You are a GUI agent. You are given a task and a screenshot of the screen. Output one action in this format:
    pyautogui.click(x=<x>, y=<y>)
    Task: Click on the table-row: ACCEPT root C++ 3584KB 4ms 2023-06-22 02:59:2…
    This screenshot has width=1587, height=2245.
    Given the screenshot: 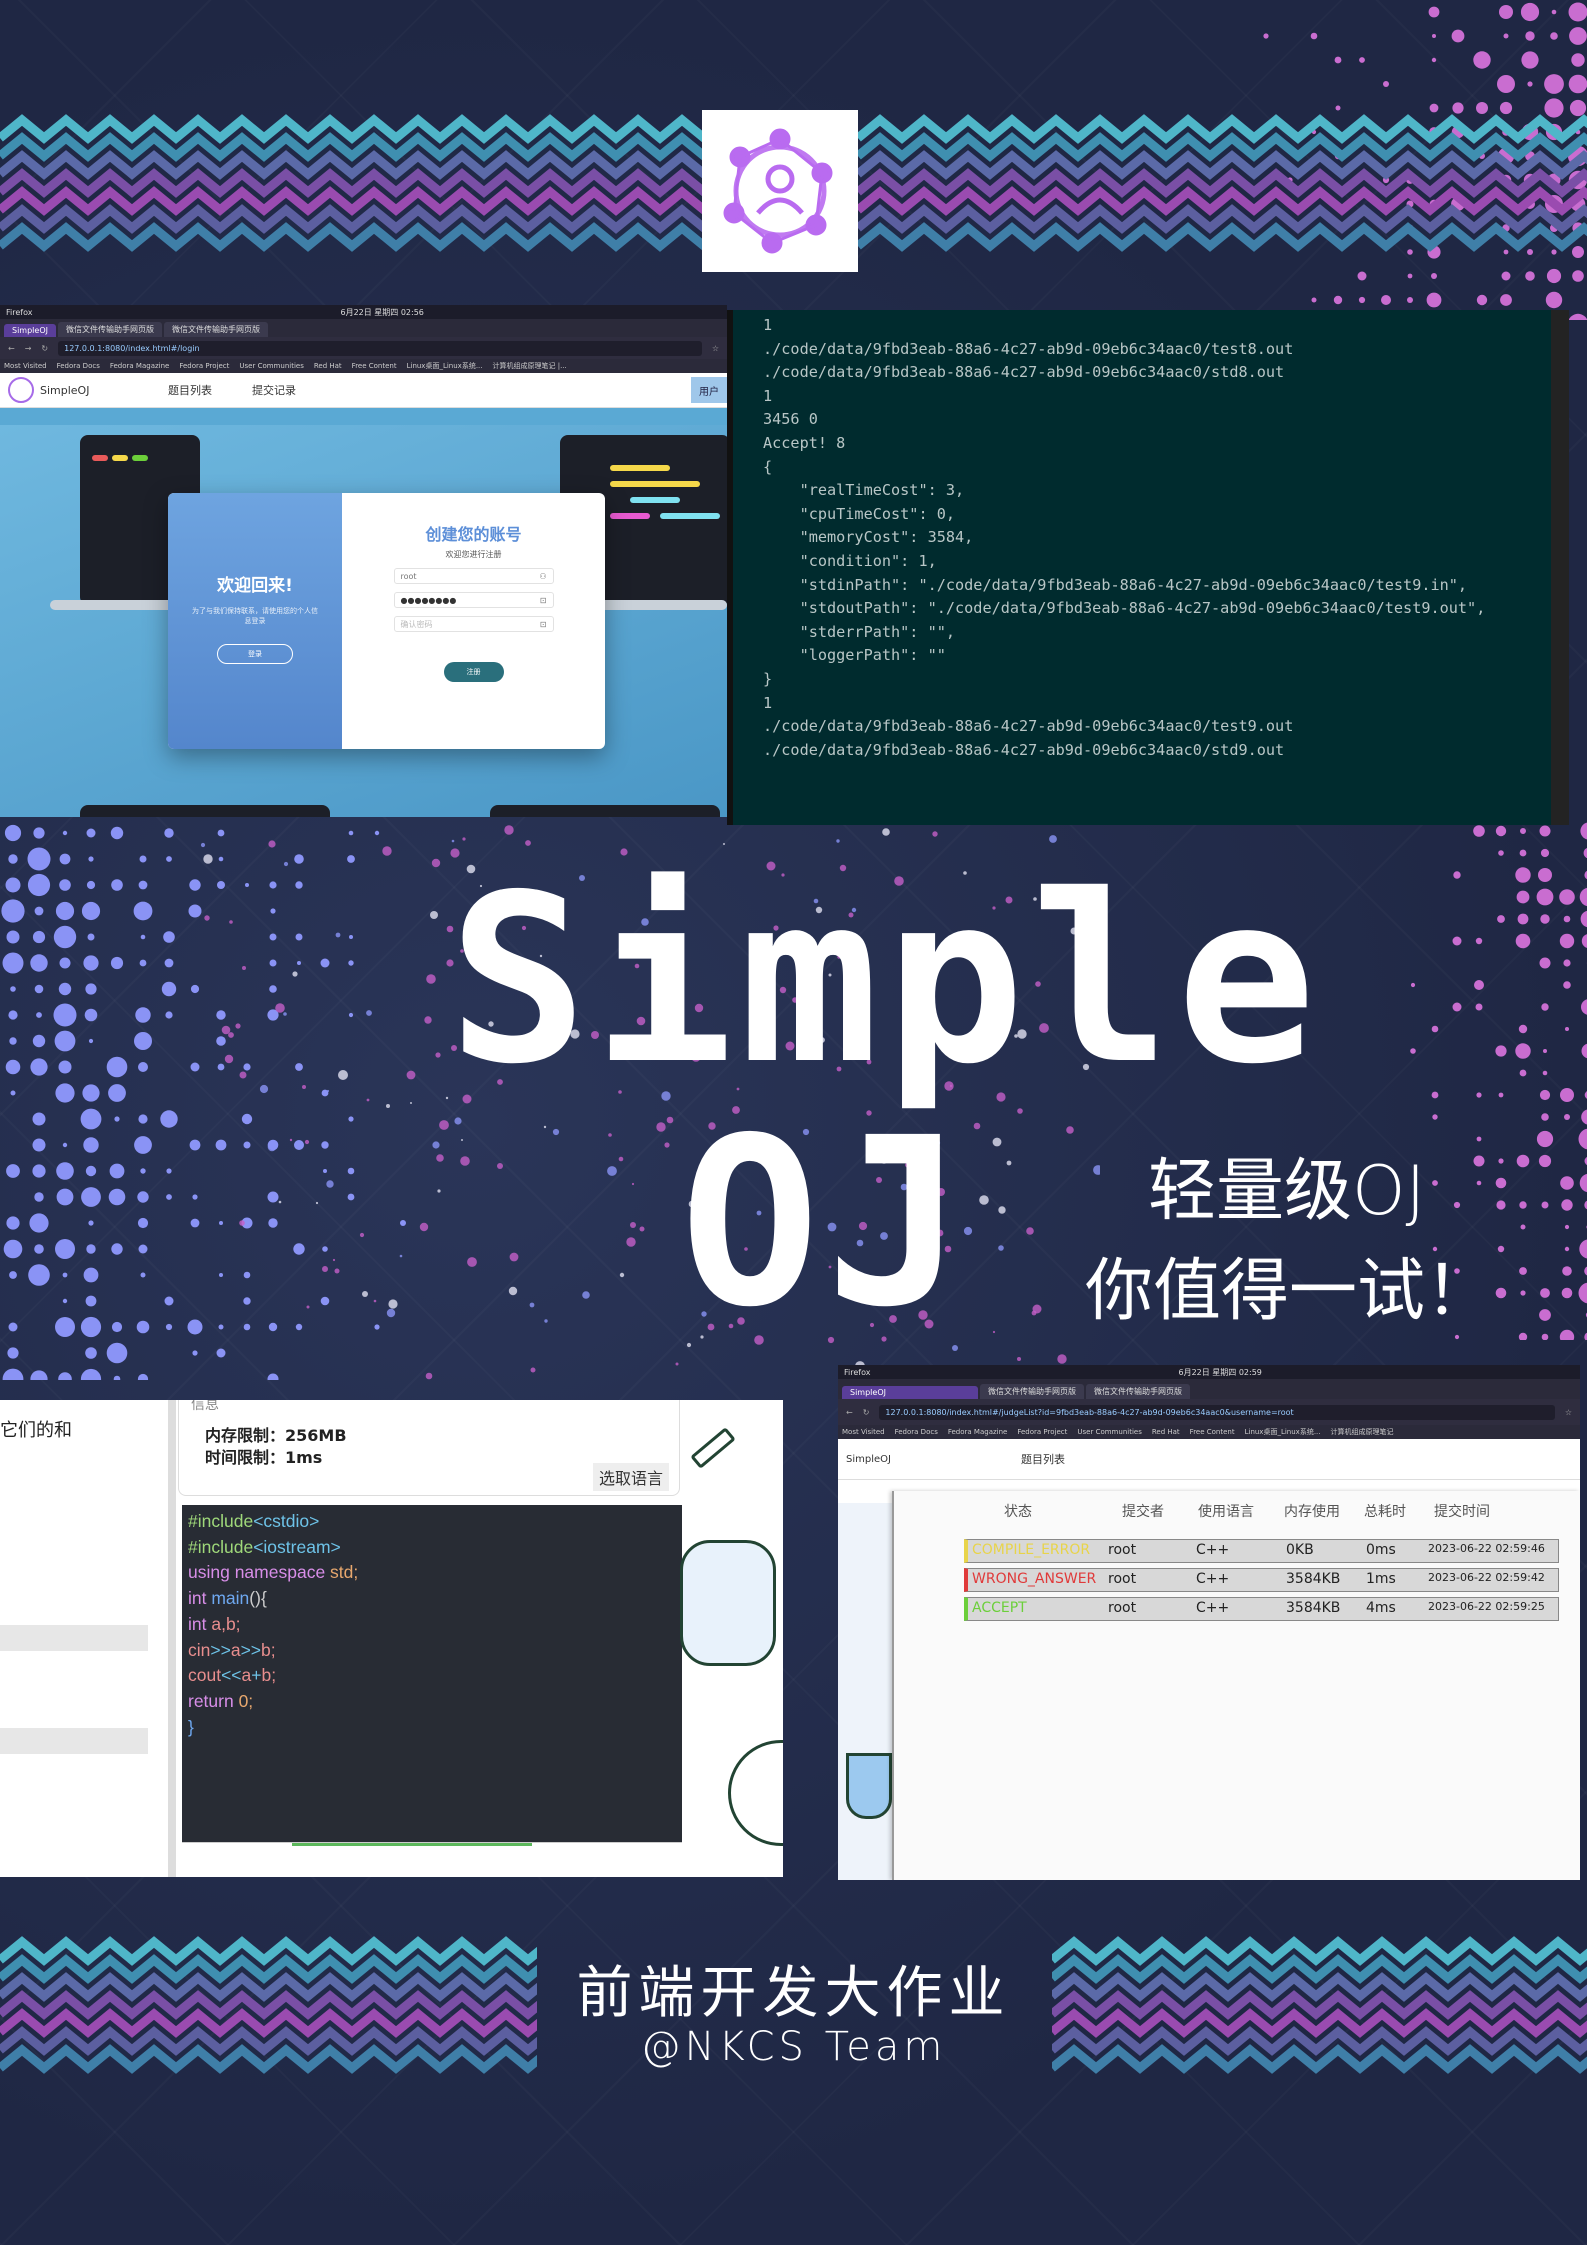 What is the action you would take?
    pyautogui.click(x=1261, y=1609)
    